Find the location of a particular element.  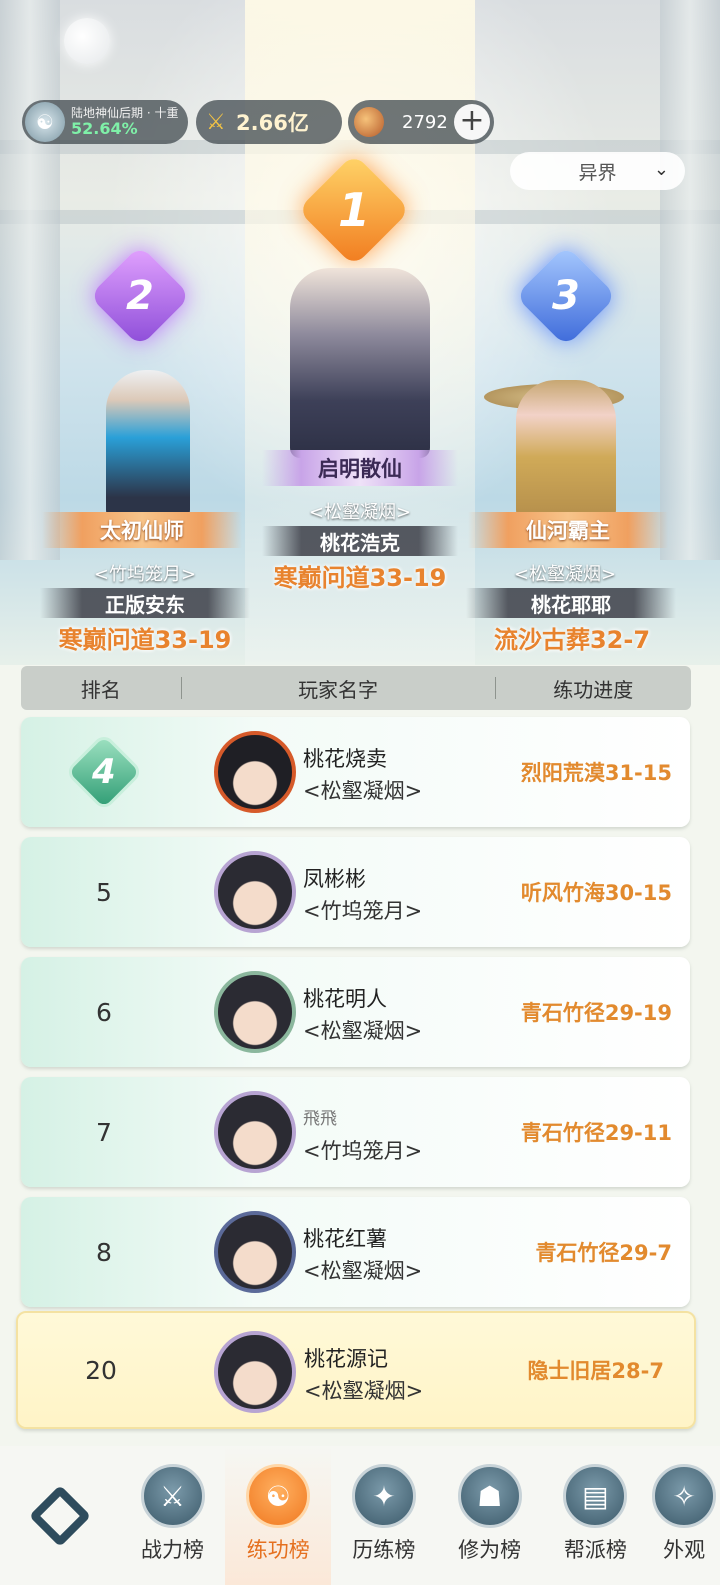

tab-label: 修为榜 is located at coordinates (490, 1550).